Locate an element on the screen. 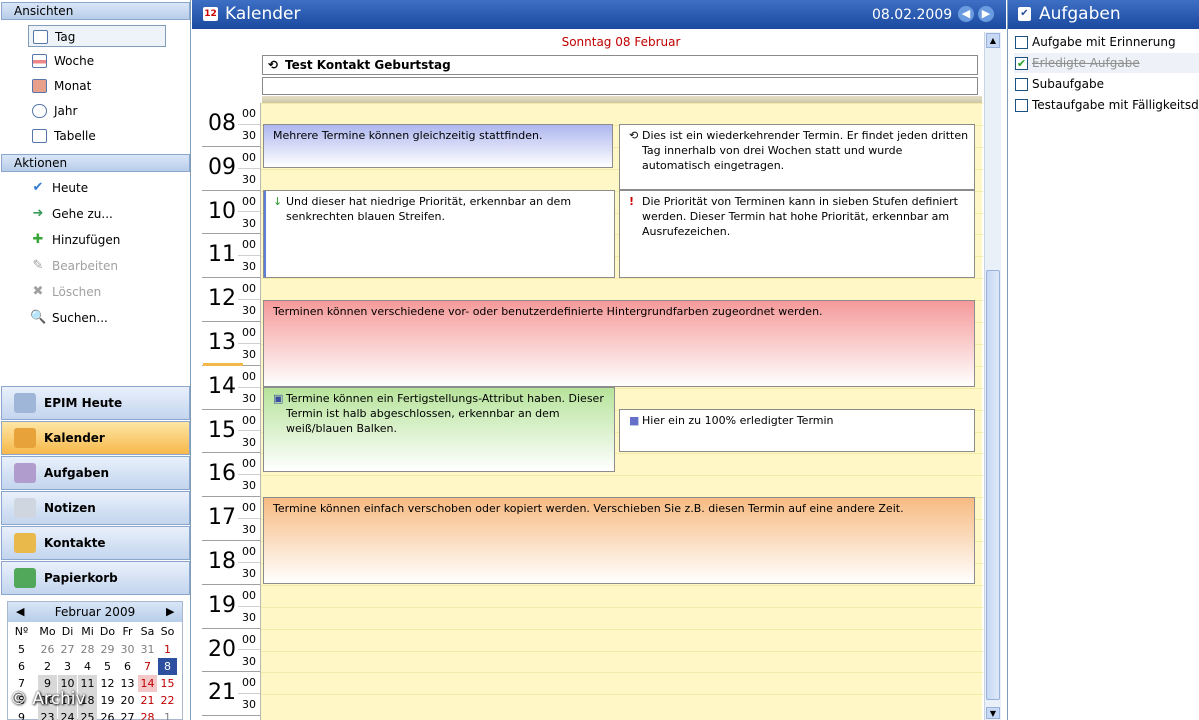  next-month-icon: ▶ is located at coordinates (170, 612).